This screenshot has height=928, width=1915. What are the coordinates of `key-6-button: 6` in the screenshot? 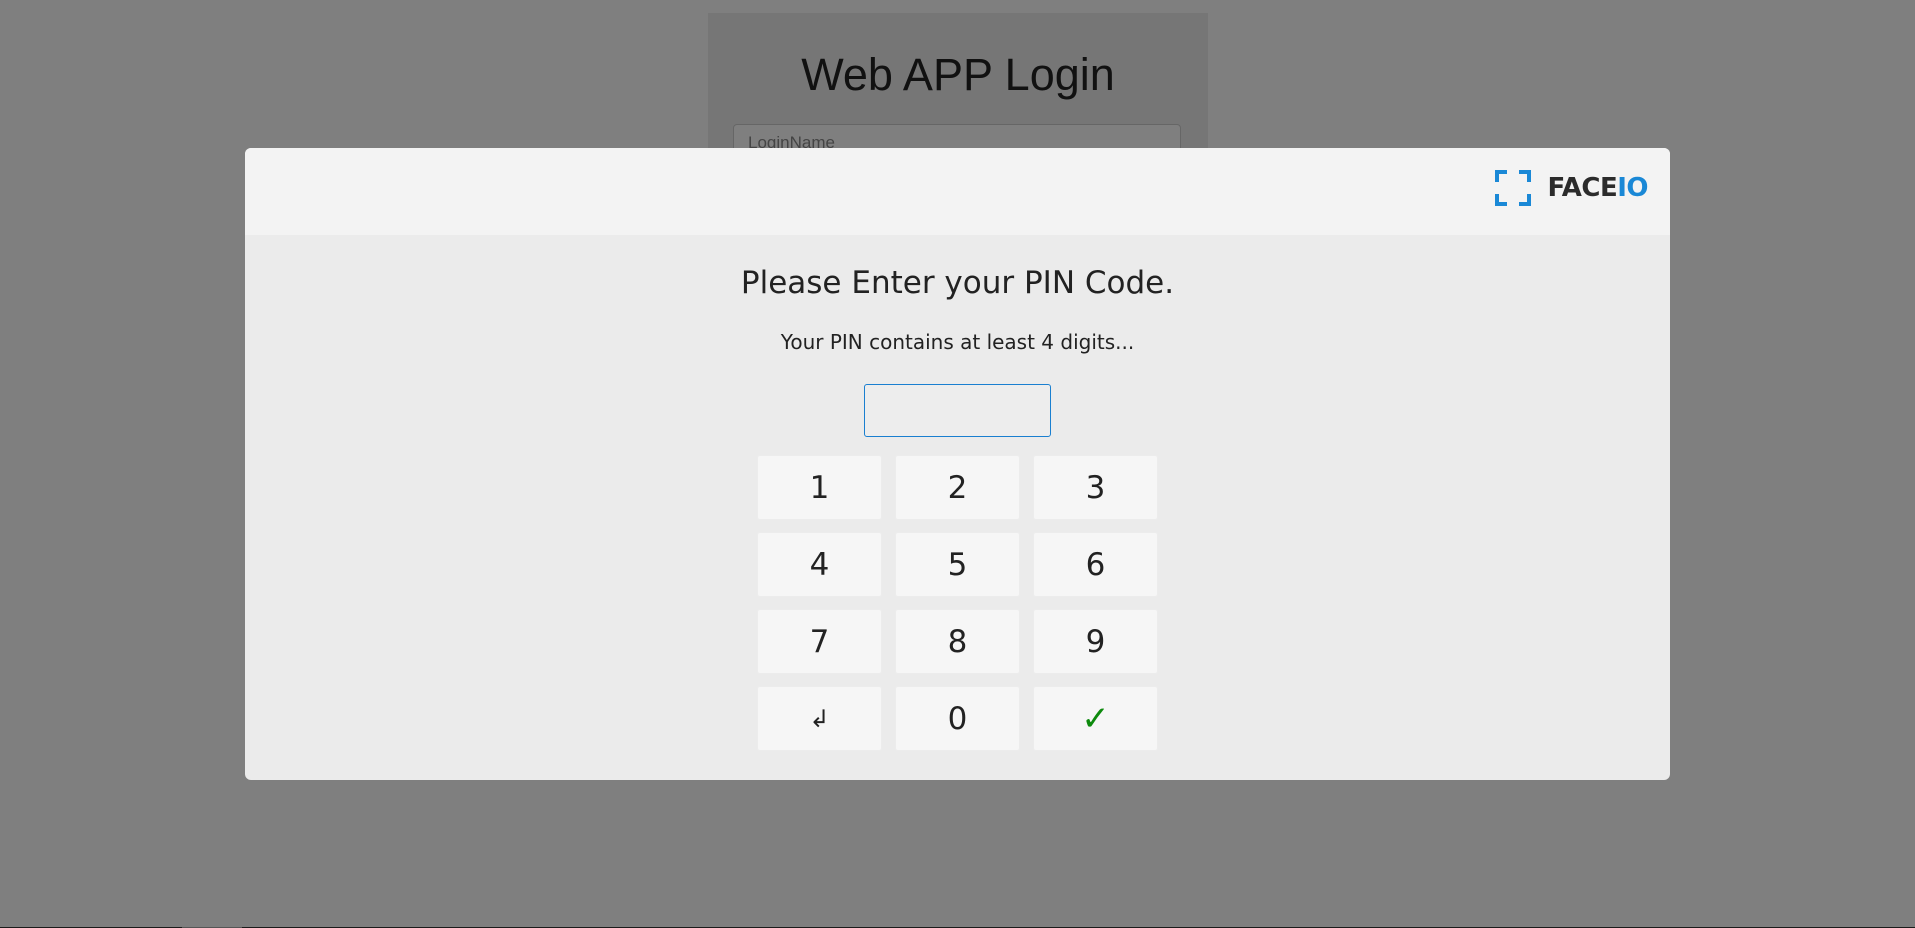 It's located at (1095, 564).